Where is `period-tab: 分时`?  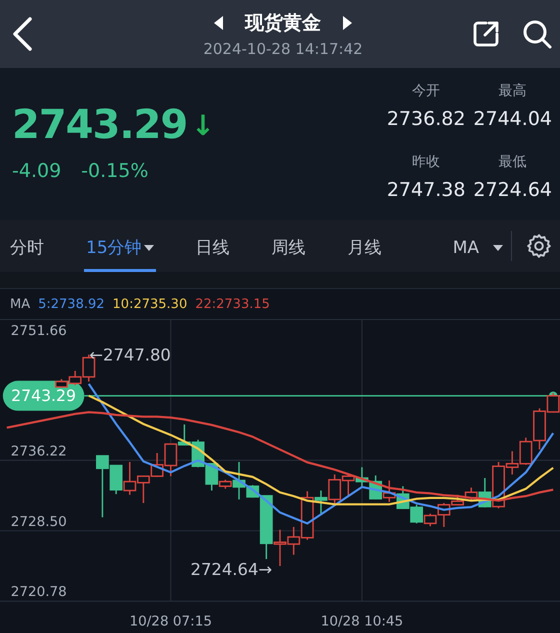 period-tab: 分时 is located at coordinates (27, 246).